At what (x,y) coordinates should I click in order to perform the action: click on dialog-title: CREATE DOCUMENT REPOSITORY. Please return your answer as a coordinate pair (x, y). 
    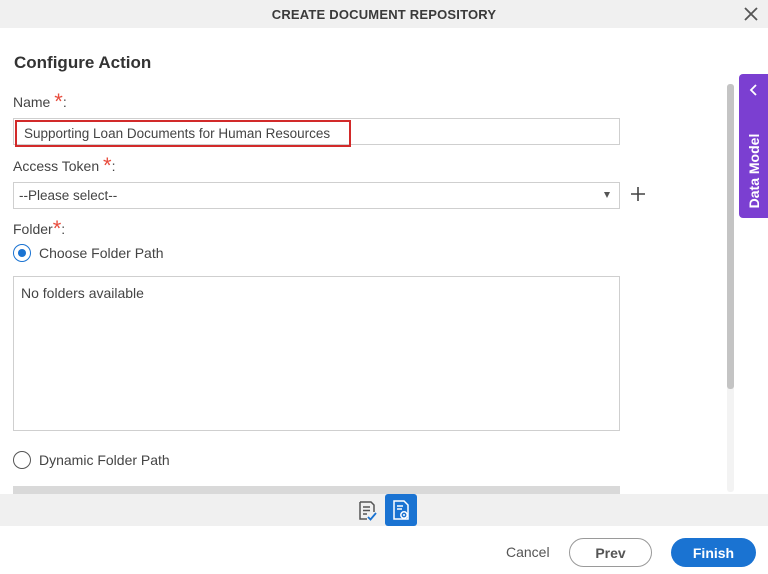
    Looking at the image, I should click on (384, 14).